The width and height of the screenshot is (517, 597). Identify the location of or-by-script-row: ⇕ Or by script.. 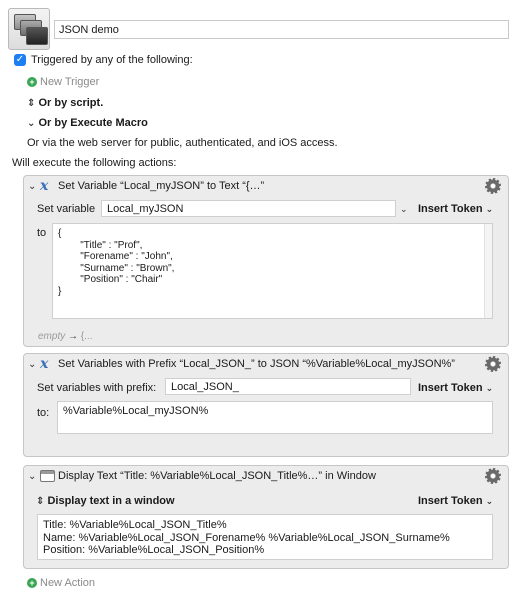
(65, 103).